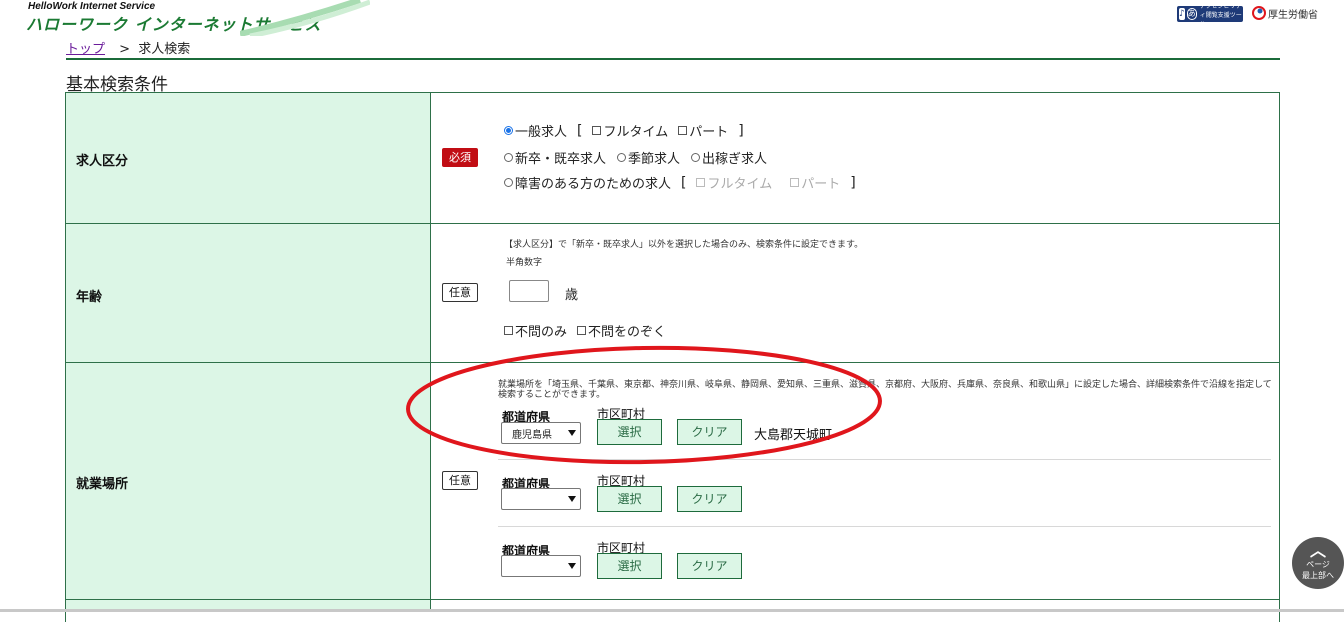 The image size is (1344, 622). I want to click on exclude-any-age-checkbox, so click(582, 330).